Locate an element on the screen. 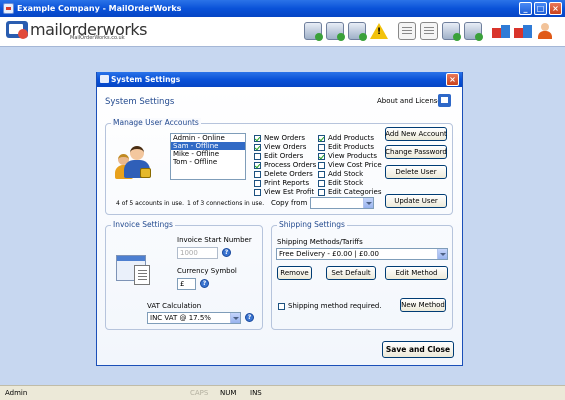 Image resolution: width=565 pixels, height=400 pixels. dialog-heading: System Settings is located at coordinates (140, 102).